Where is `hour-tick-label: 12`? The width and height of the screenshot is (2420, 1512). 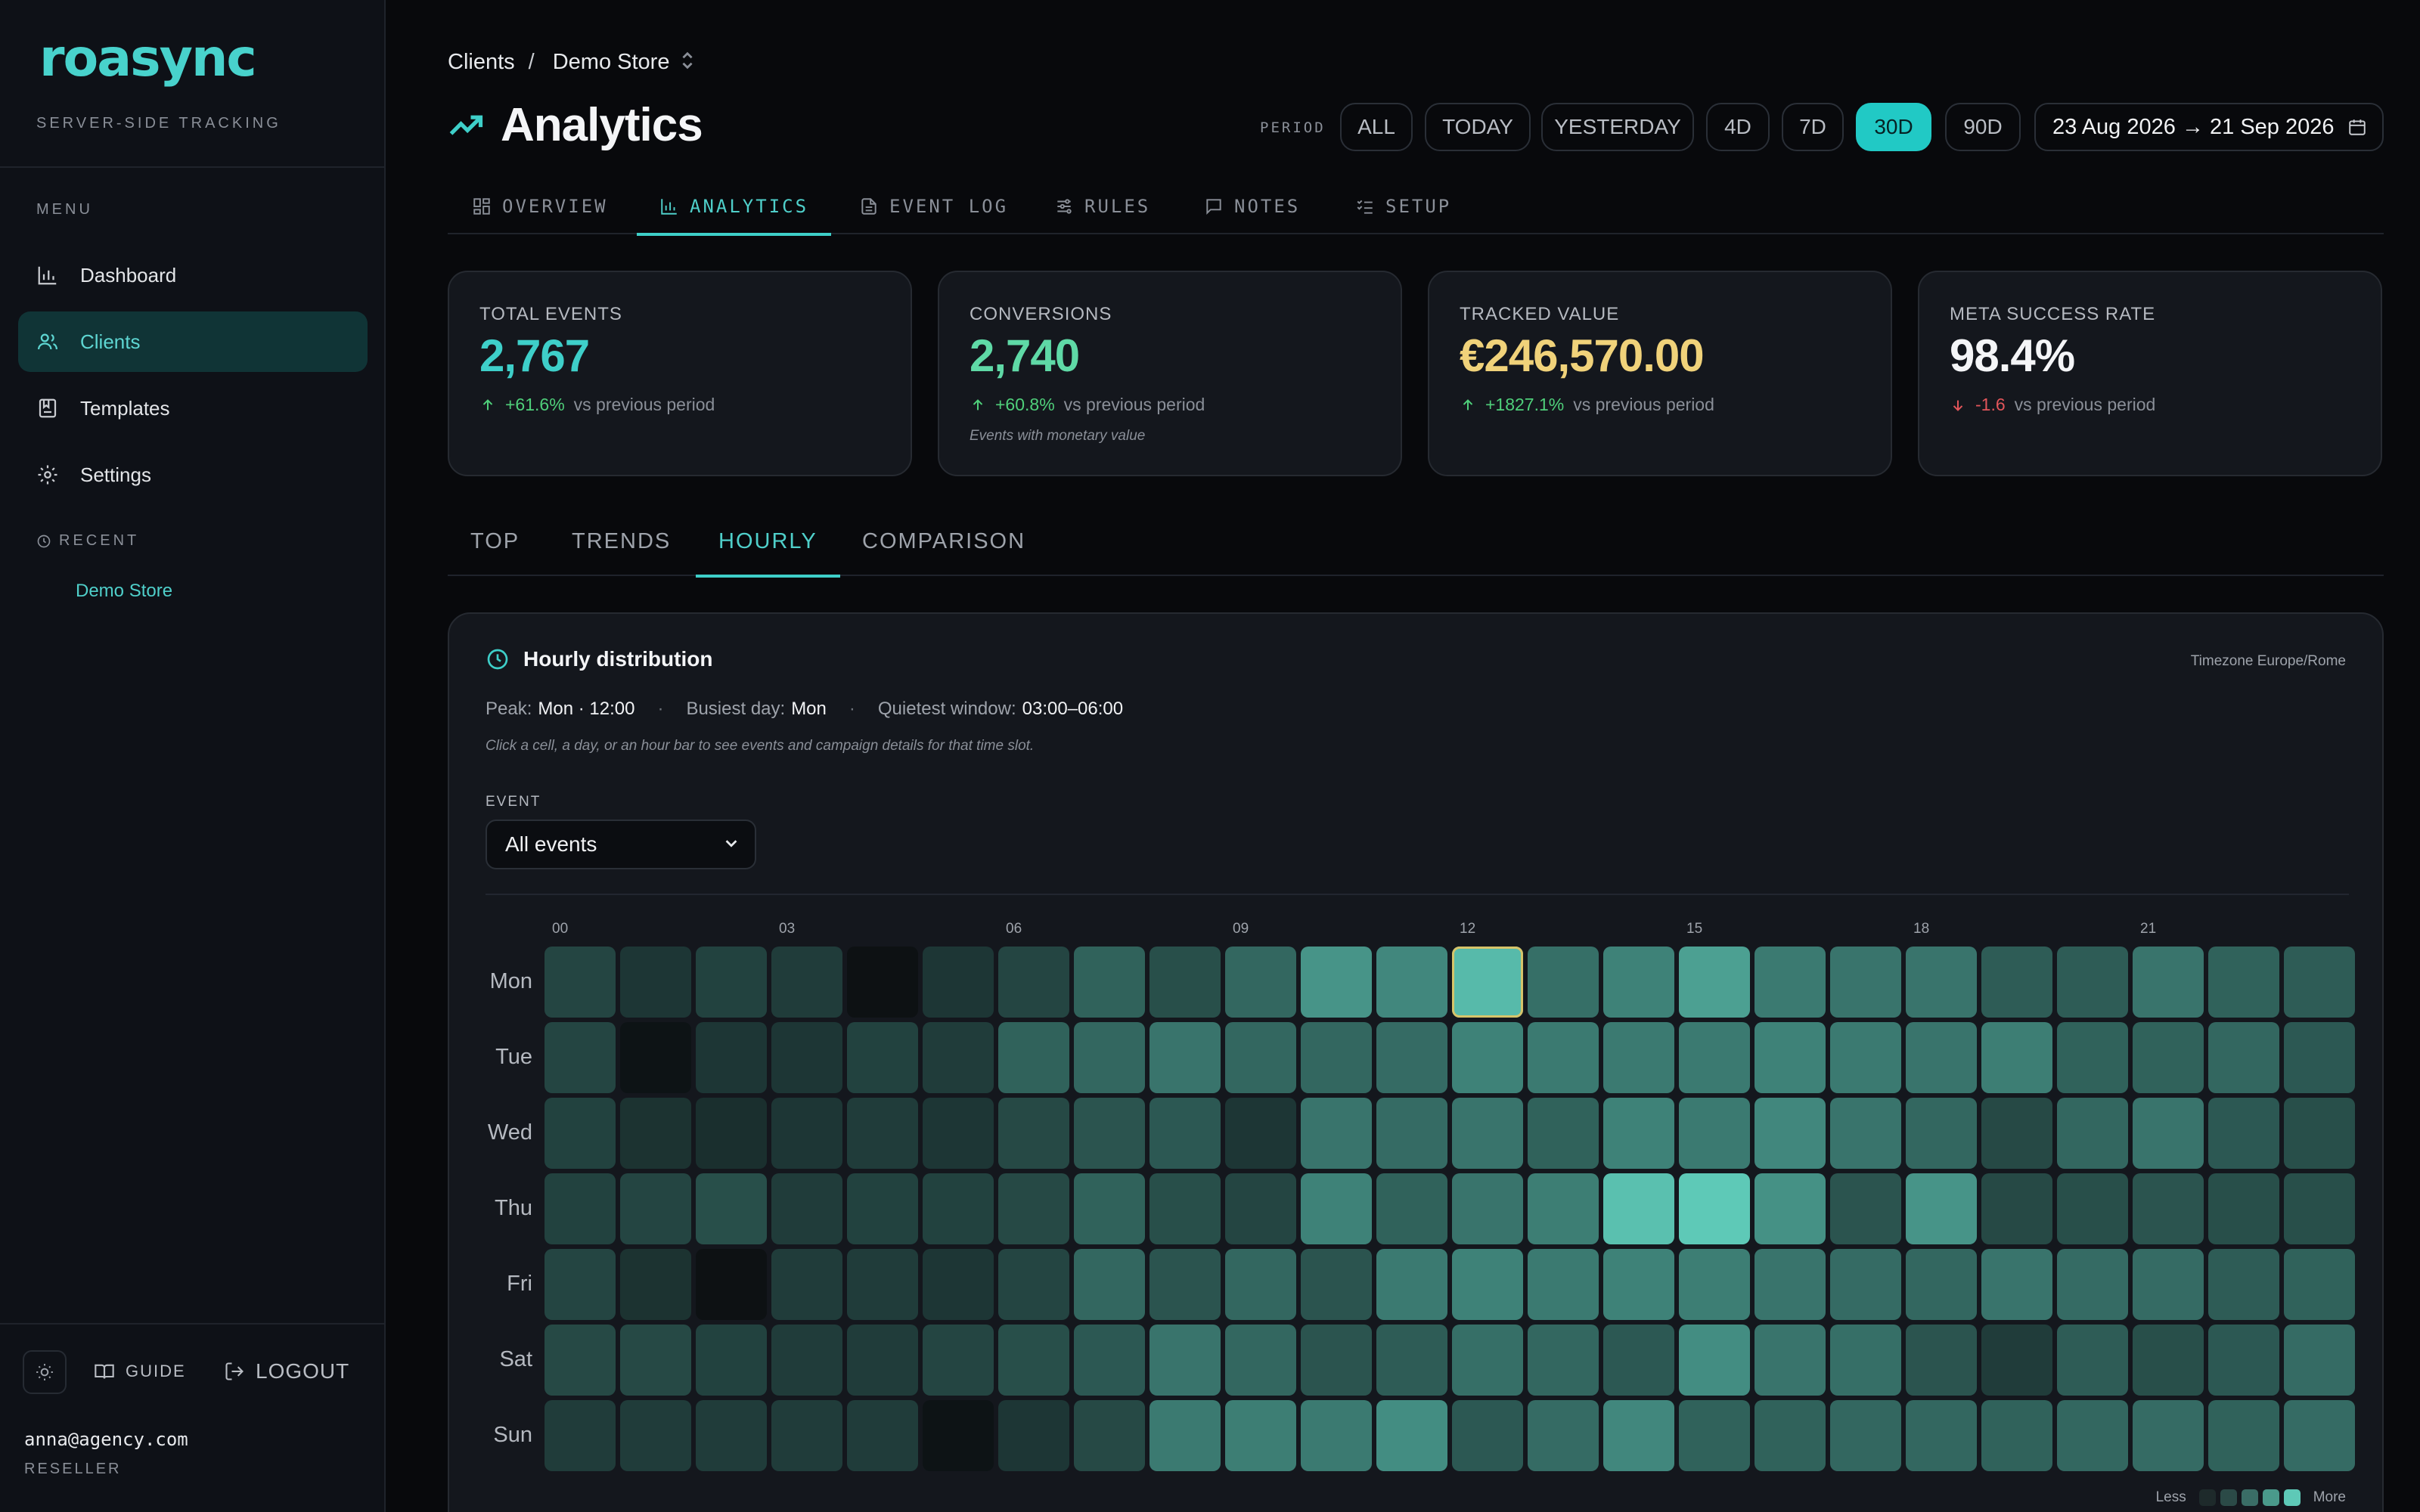
hour-tick-label: 12 is located at coordinates (1467, 929).